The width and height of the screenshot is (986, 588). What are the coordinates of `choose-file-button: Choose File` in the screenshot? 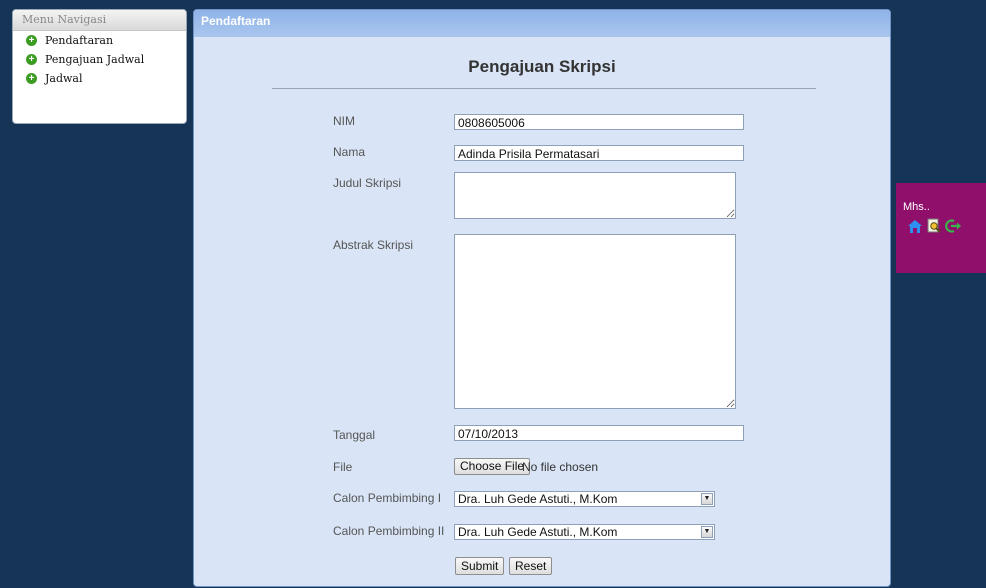 It's located at (492, 466).